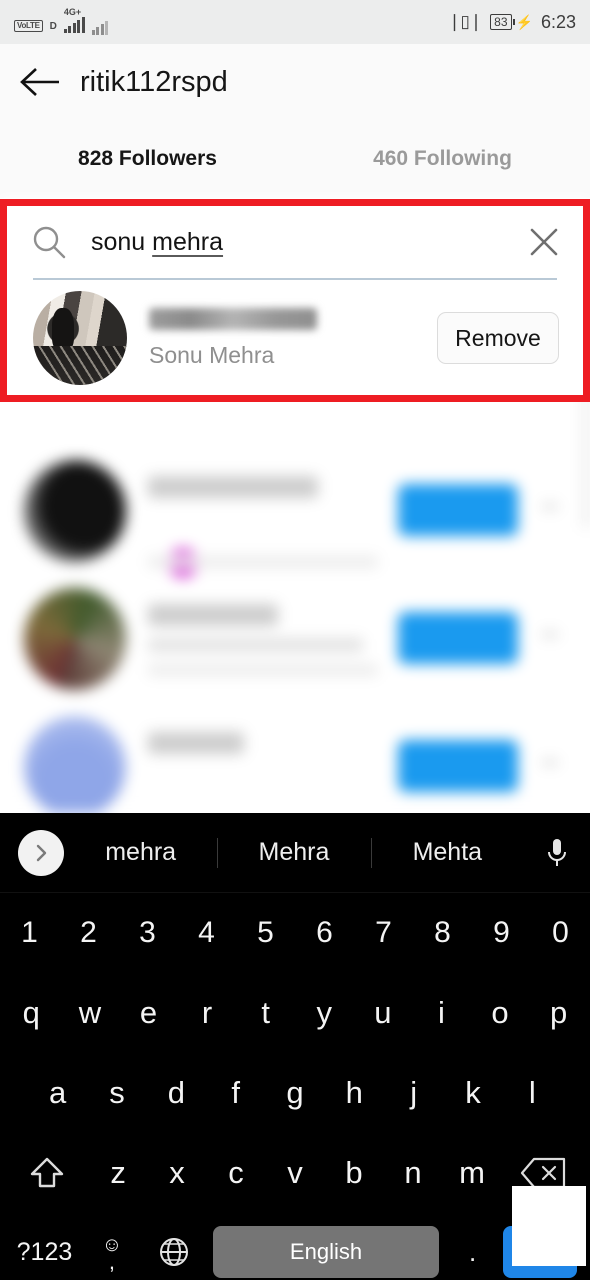  What do you see at coordinates (549, 1226) in the screenshot?
I see `enter-key-overlay` at bounding box center [549, 1226].